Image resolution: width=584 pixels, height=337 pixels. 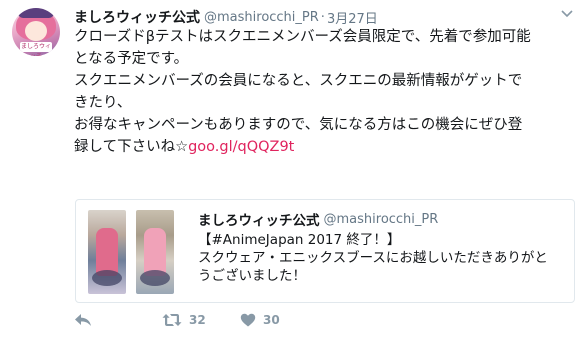 What do you see at coordinates (259, 221) in the screenshot?
I see `quoted-display-name: ましろウィッチ公式` at bounding box center [259, 221].